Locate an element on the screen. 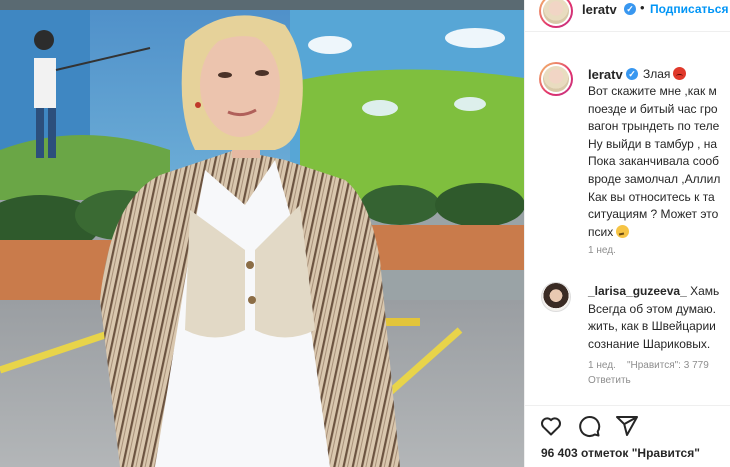  author-username: leratv is located at coordinates (599, 9).